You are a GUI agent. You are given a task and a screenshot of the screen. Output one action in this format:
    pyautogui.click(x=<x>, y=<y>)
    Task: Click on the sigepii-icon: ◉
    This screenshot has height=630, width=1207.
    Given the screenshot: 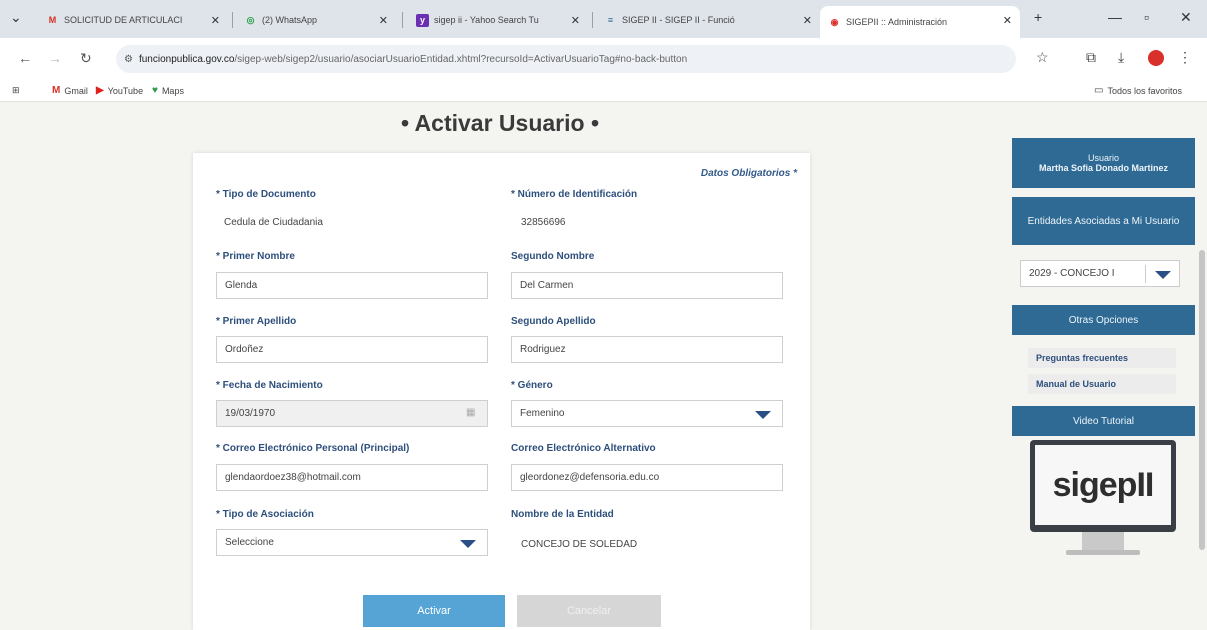 What is the action you would take?
    pyautogui.click(x=834, y=21)
    